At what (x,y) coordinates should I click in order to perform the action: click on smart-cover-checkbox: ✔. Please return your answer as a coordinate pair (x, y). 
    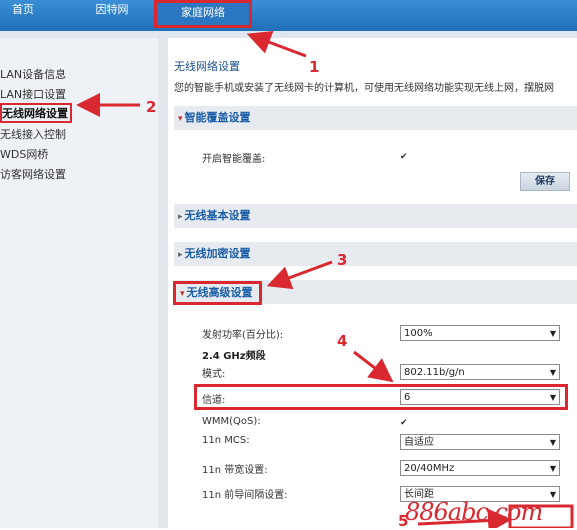
    Looking at the image, I should click on (404, 157).